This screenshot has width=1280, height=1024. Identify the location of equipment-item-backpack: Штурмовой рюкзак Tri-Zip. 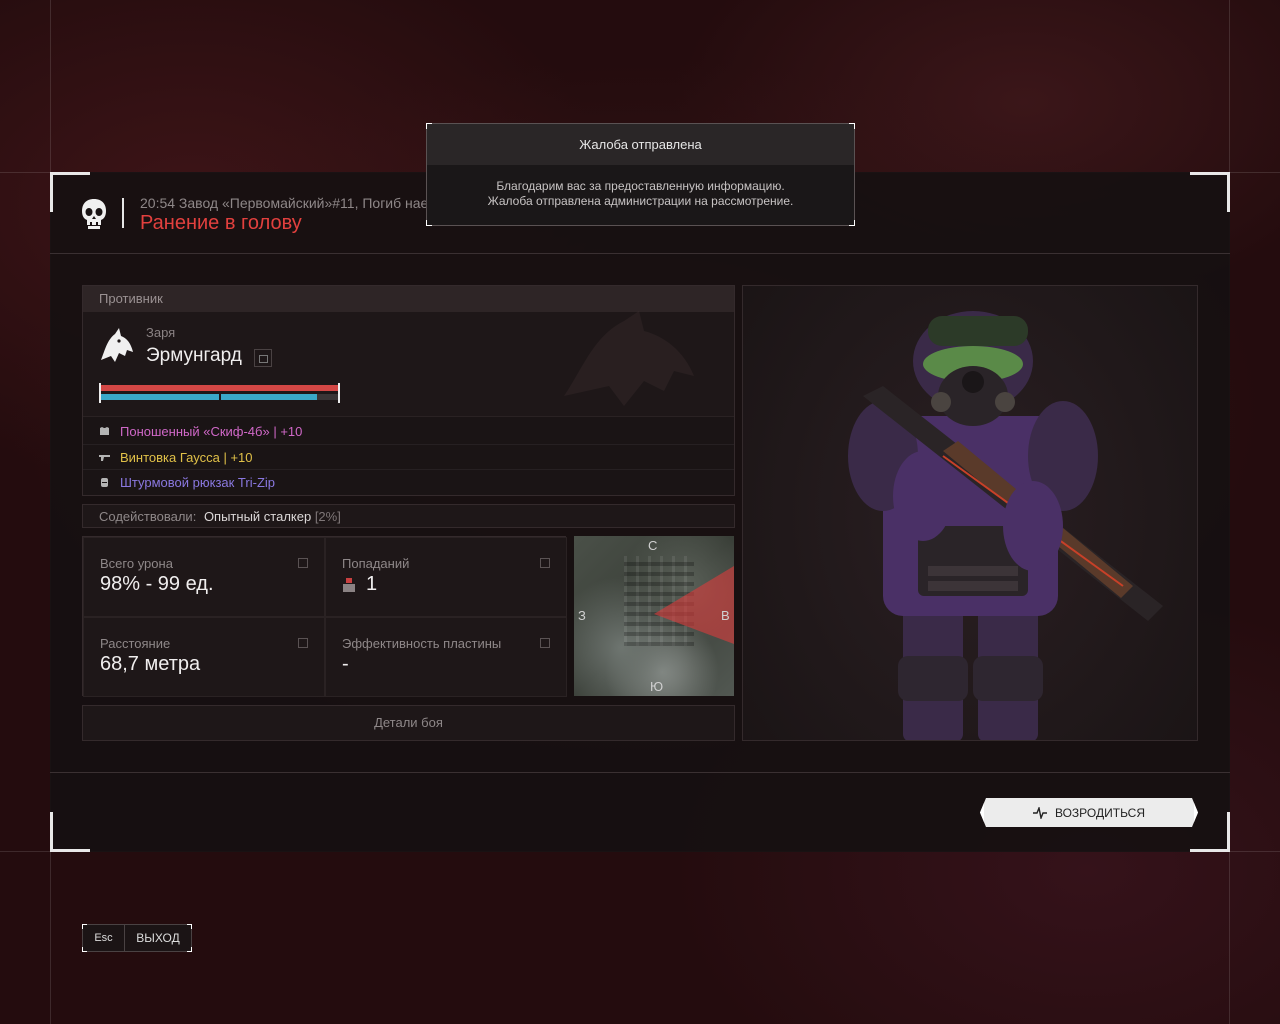
(408, 481).